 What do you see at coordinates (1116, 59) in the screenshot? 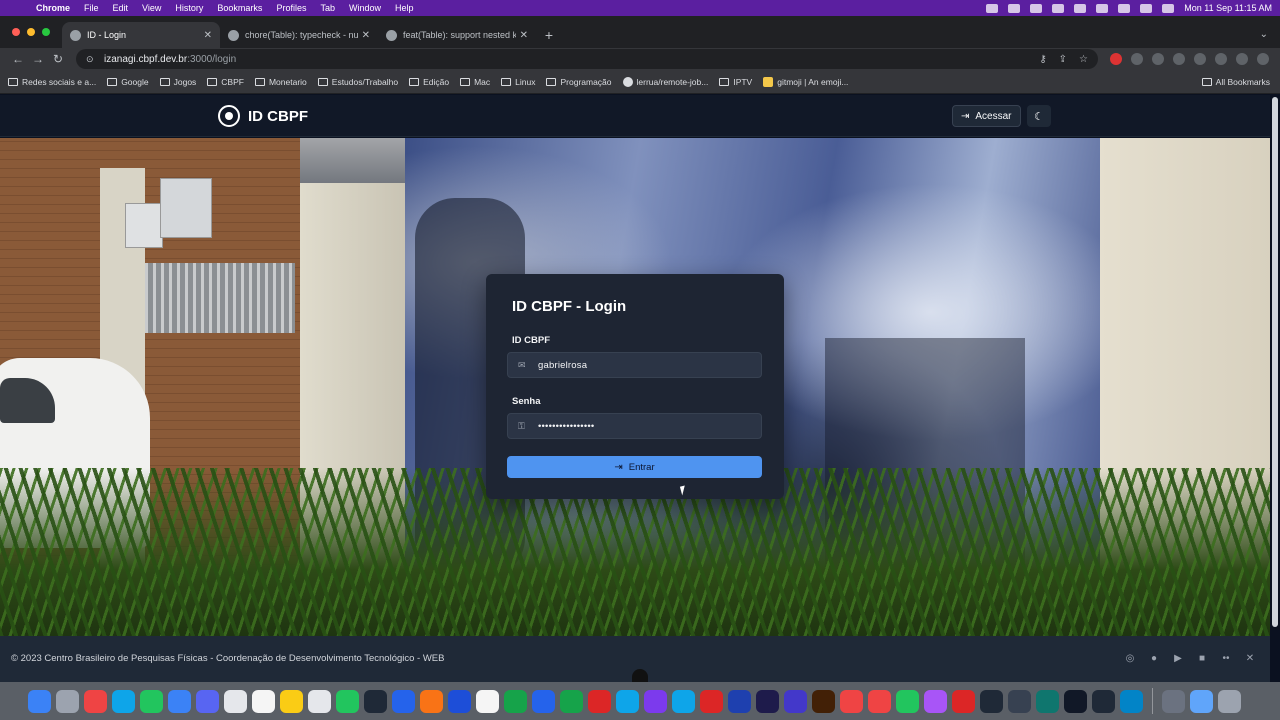
I see `adblock-extension-icon` at bounding box center [1116, 59].